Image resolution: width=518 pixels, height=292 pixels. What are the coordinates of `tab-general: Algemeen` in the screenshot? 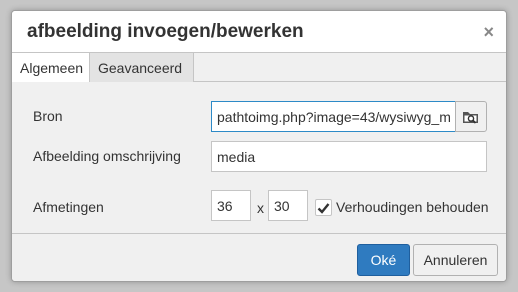 It's located at (51, 68).